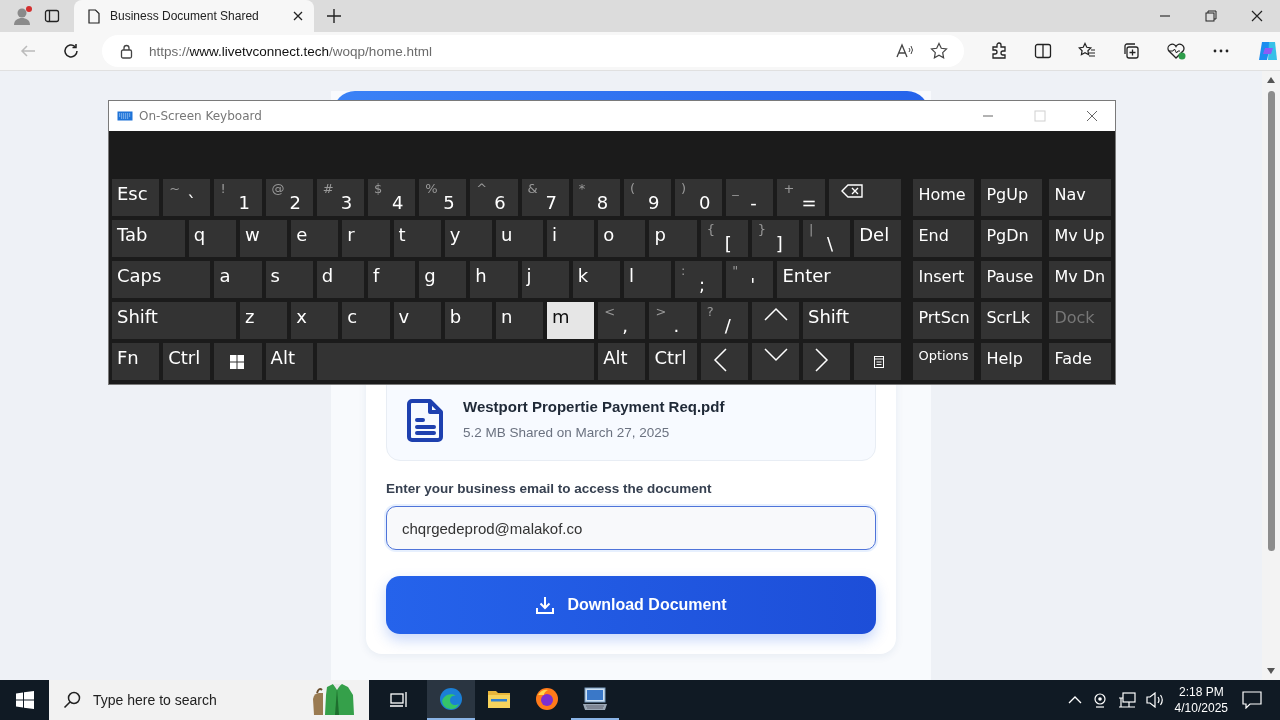 The width and height of the screenshot is (1280, 720). What do you see at coordinates (212, 238) in the screenshot?
I see `keyboard-key: q` at bounding box center [212, 238].